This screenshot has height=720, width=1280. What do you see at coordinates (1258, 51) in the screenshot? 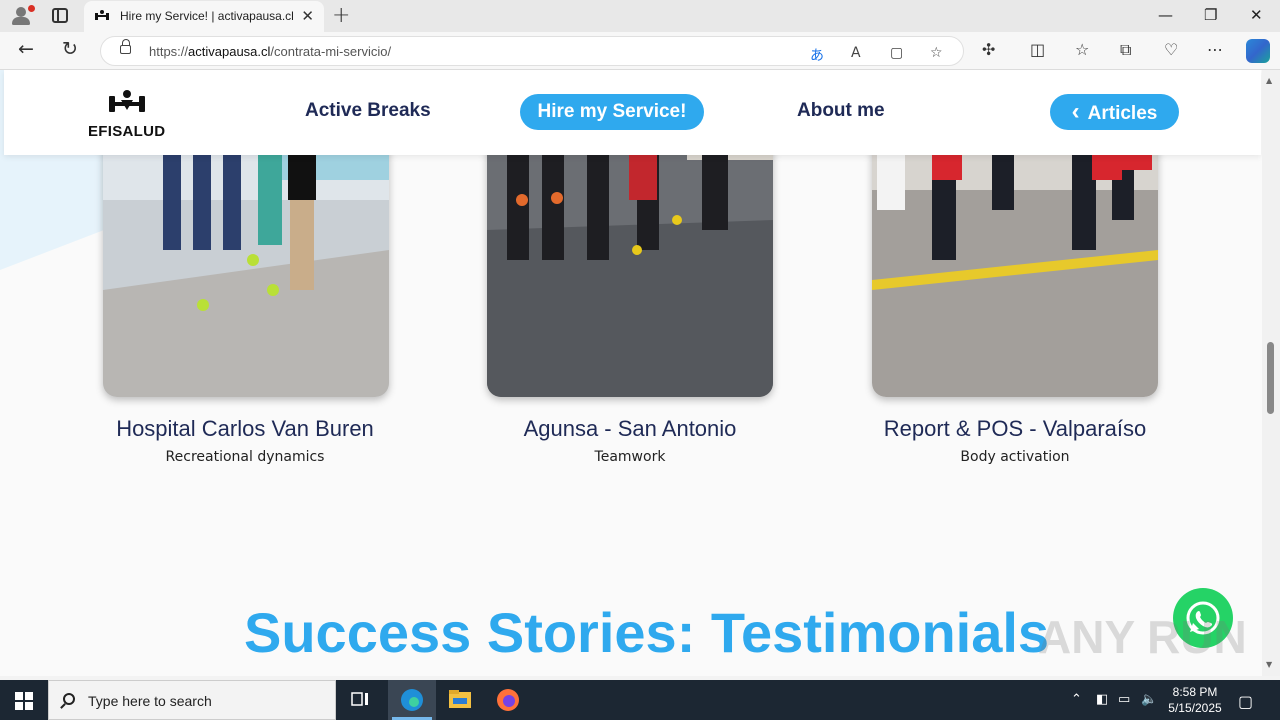
I see `copilot-icon` at bounding box center [1258, 51].